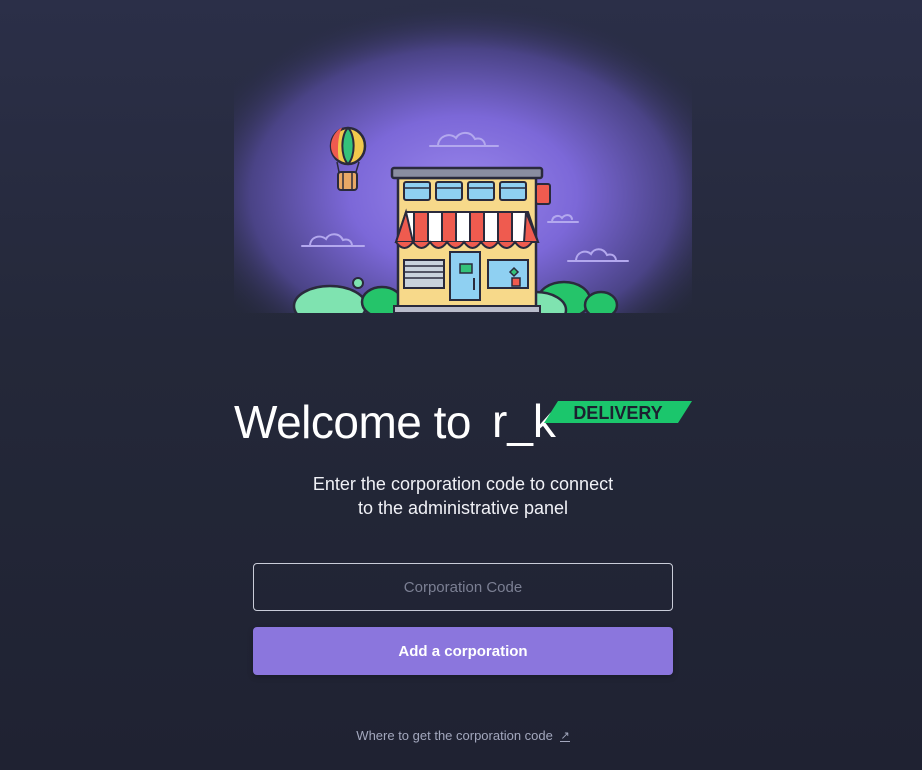 The height and width of the screenshot is (770, 922). What do you see at coordinates (592, 424) in the screenshot?
I see `brand-logo: r_k DELIVERY` at bounding box center [592, 424].